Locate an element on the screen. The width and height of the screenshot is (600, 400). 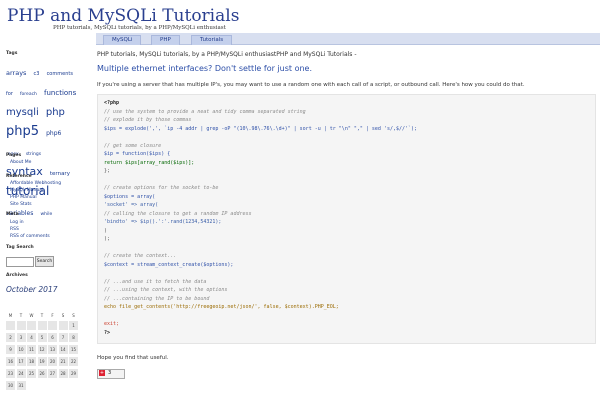
meta-heading: Meta is located at coordinates (12, 214).